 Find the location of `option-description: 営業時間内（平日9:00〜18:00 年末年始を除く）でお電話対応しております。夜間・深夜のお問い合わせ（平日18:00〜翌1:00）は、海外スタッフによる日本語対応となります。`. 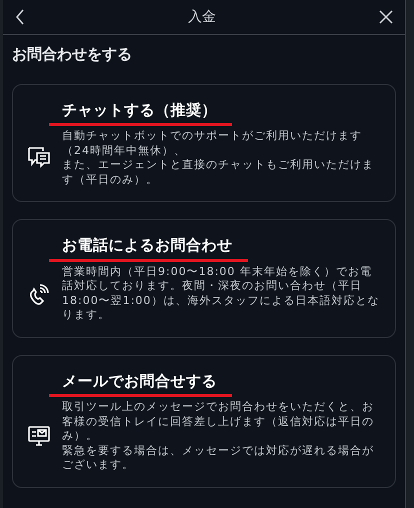

option-description: 営業時間内（平日9:00〜18:00 年末年始を除く）でお電話対応しております。夜間・深夜のお問い合わせ（平日18:00〜翌1:00）は、海外スタッフによる日本語対応となります。 is located at coordinates (221, 293).